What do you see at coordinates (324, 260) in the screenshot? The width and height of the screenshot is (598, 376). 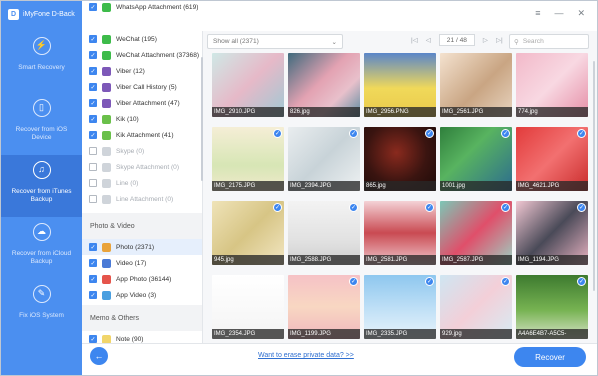 I see `photo-filename: IMG_2588.JPG` at bounding box center [324, 260].